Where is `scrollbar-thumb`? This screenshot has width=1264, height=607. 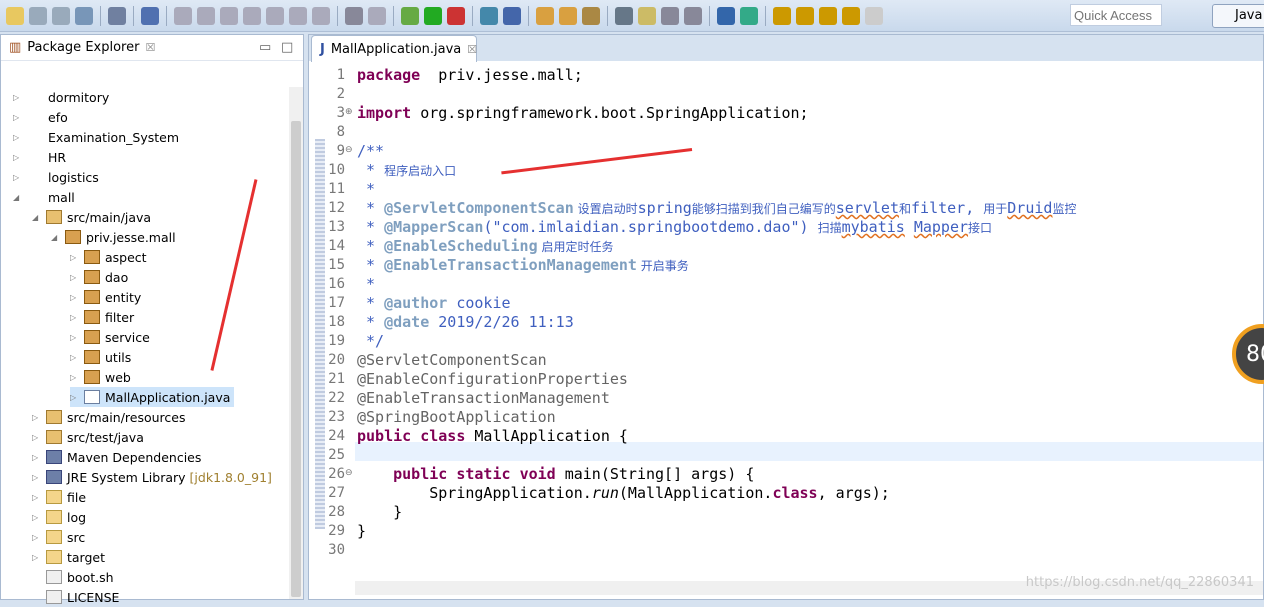
scrollbar-thumb is located at coordinates (296, 359).